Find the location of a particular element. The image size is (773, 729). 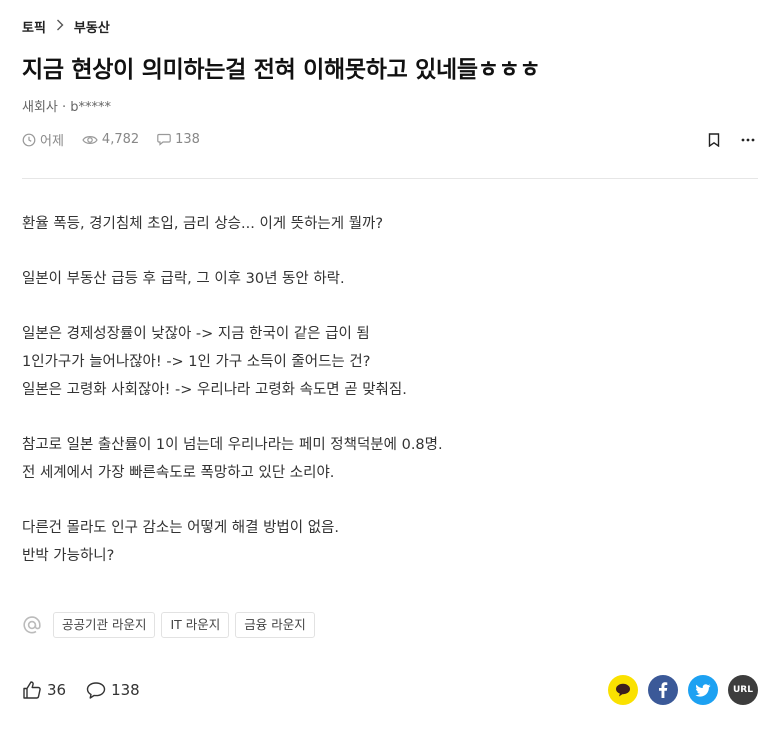

post-author: 새회사 · b***** is located at coordinates (66, 105).